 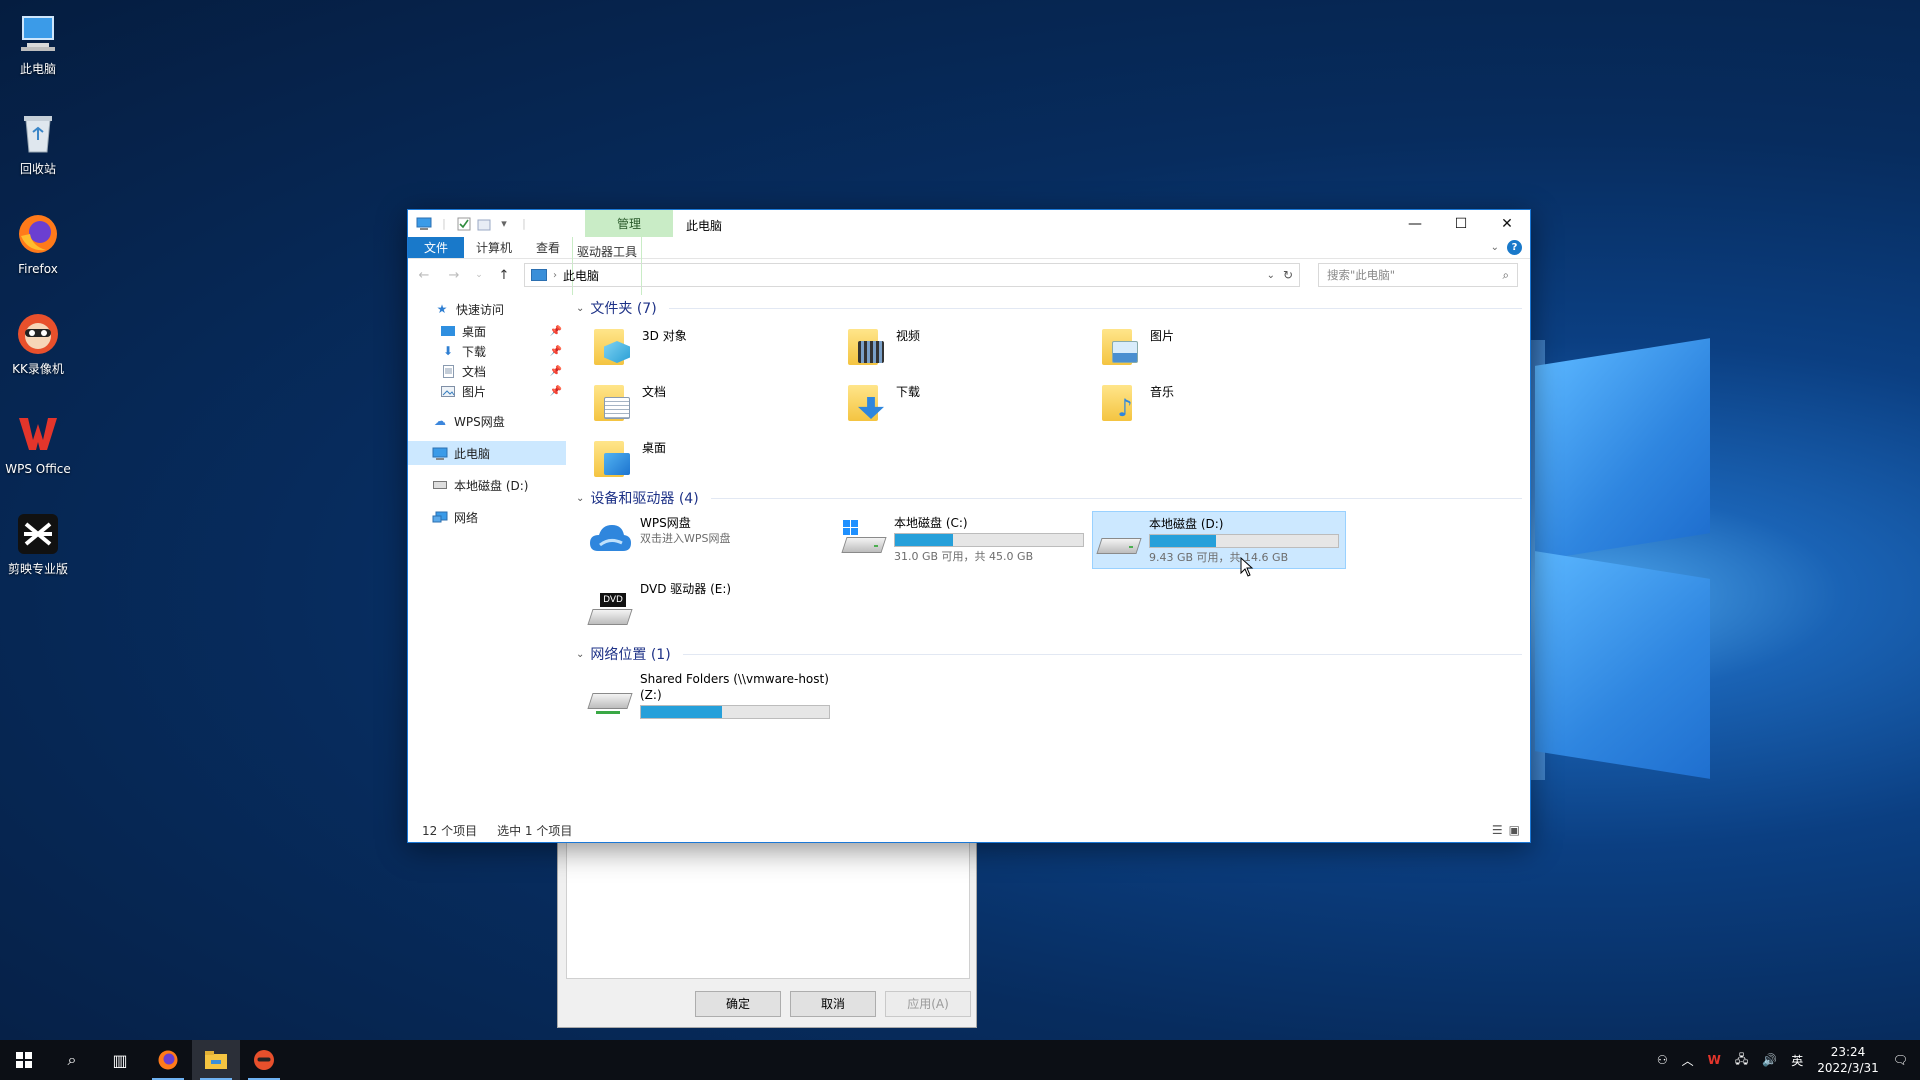 What do you see at coordinates (1506, 275) in the screenshot?
I see `search-icon: ⌕` at bounding box center [1506, 275].